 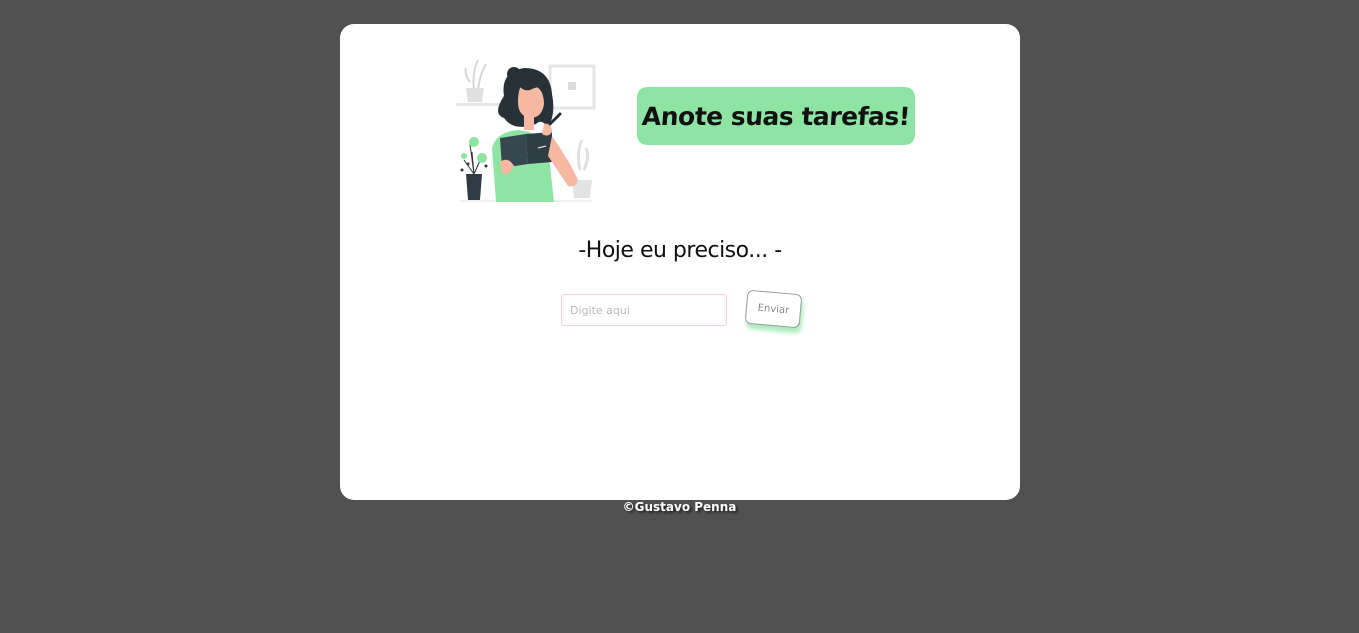 I want to click on send-button: Enviar, so click(x=773, y=309).